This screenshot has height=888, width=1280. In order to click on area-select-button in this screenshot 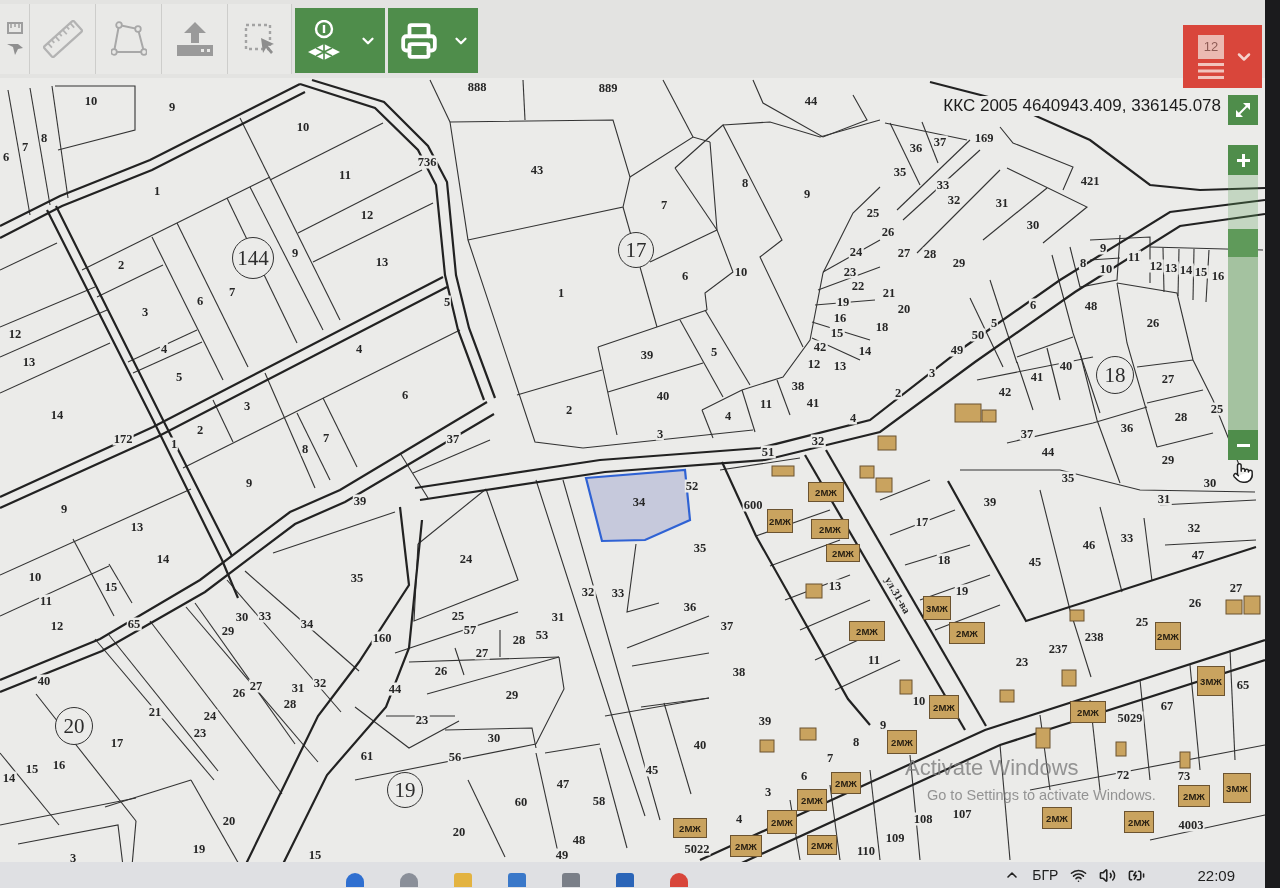, I will do `click(260, 39)`.